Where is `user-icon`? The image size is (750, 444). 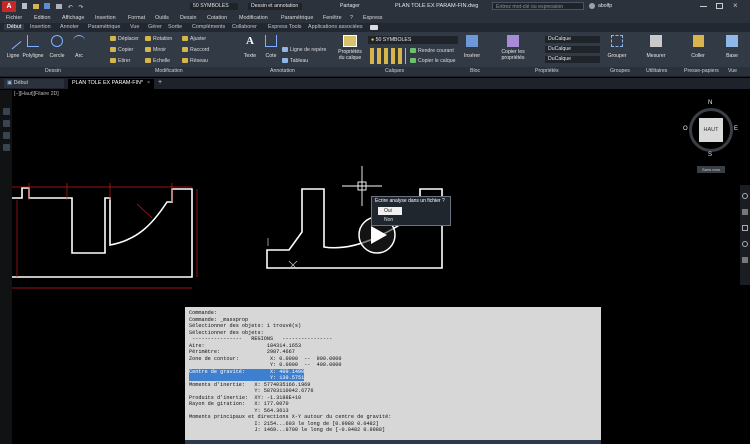 user-icon is located at coordinates (592, 6).